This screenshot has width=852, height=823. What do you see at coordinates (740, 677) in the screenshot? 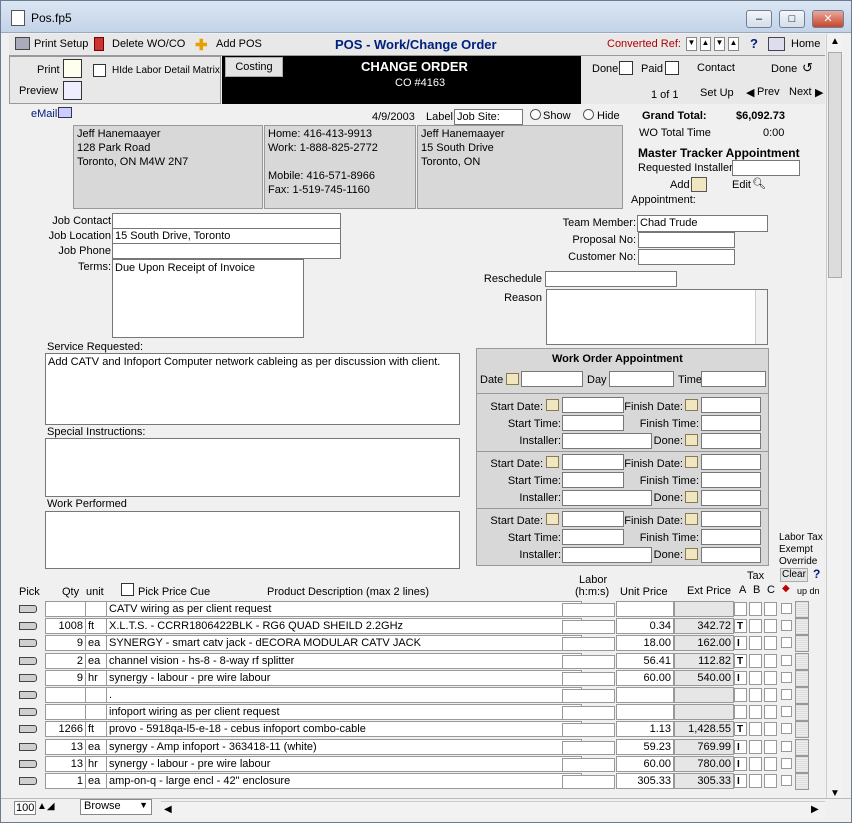
I see `tax-a-cell: I` at bounding box center [740, 677].